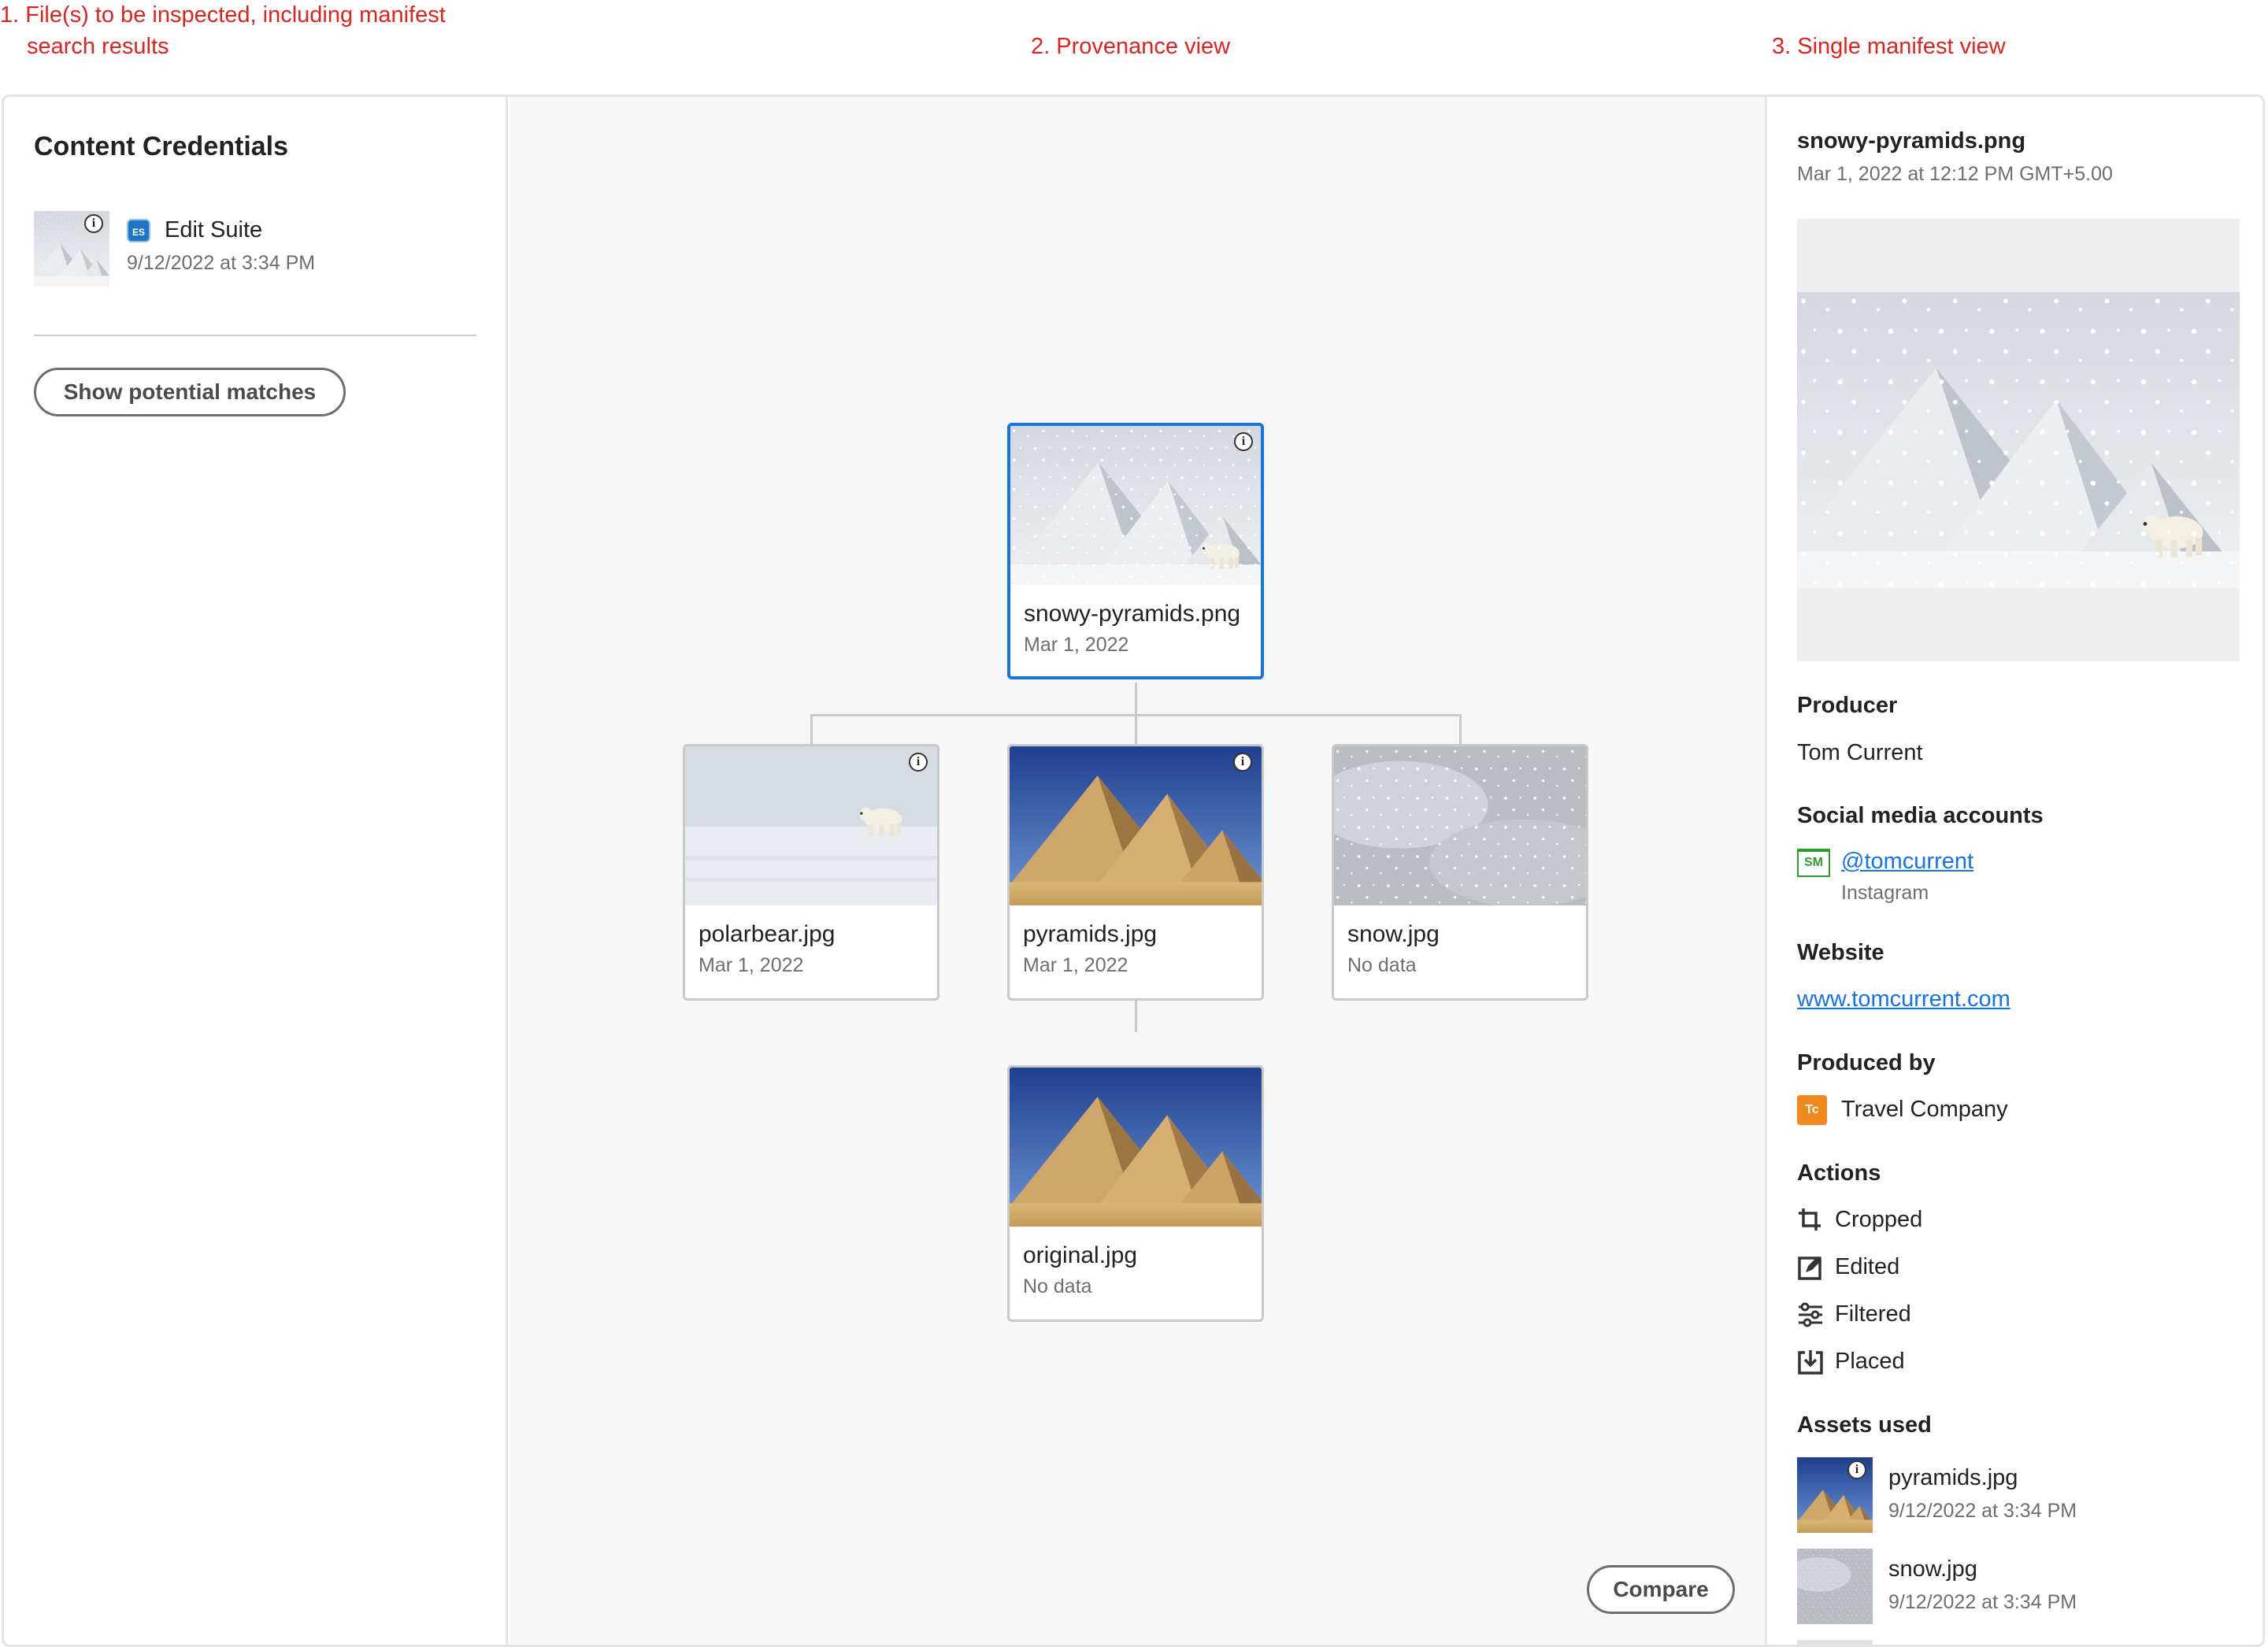 Image resolution: width=2268 pixels, height=1647 pixels. What do you see at coordinates (1136, 729) in the screenshot?
I see `connector-middle` at bounding box center [1136, 729].